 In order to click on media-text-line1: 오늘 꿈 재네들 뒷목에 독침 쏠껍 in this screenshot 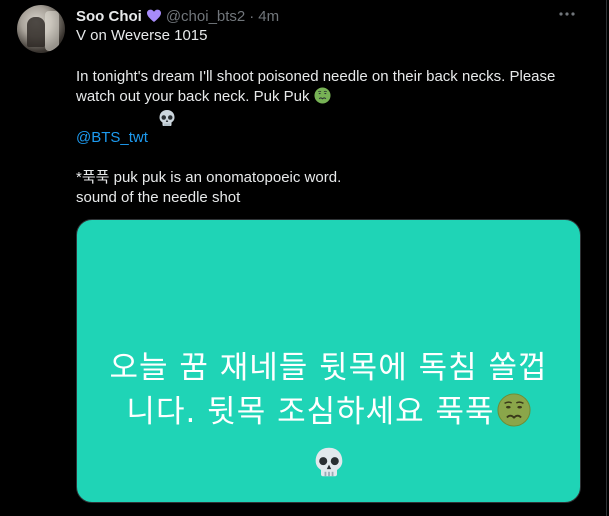, I will do `click(328, 368)`.